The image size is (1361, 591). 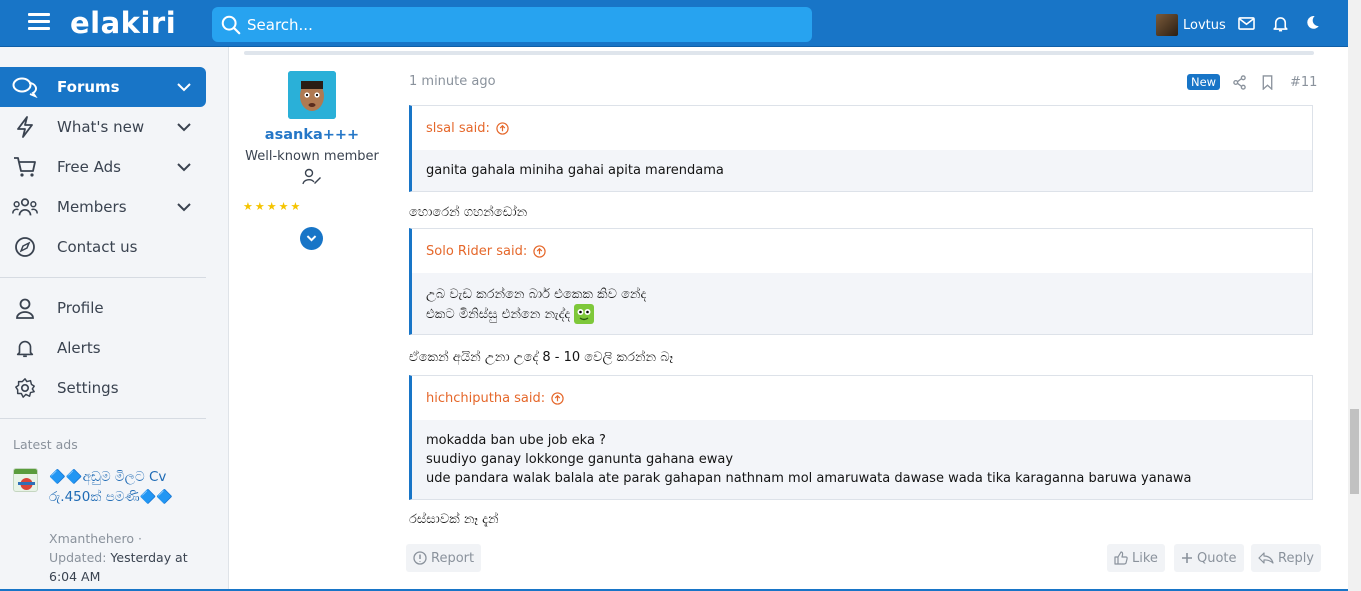 I want to click on sidebar-item-settings: Settings, so click(x=103, y=388).